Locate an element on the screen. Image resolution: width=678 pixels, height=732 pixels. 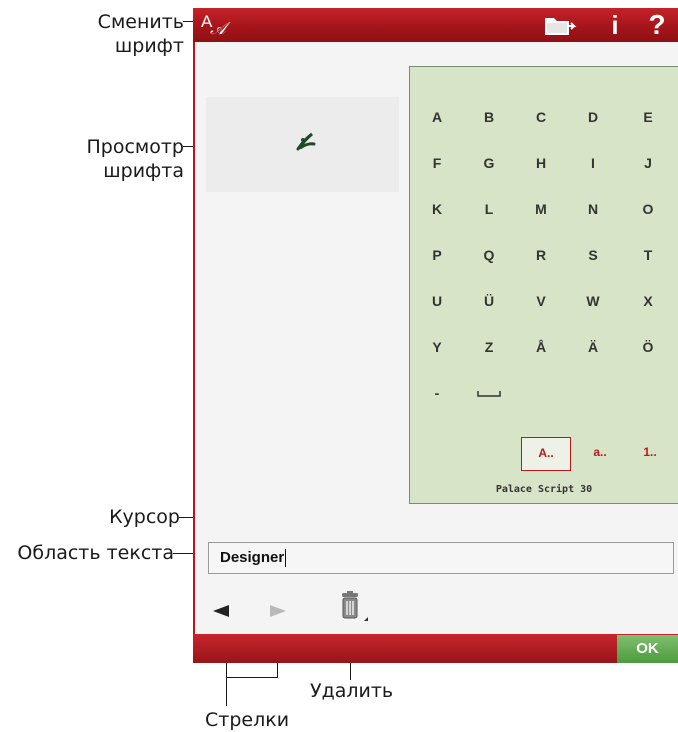
key-G: G is located at coordinates (489, 163).